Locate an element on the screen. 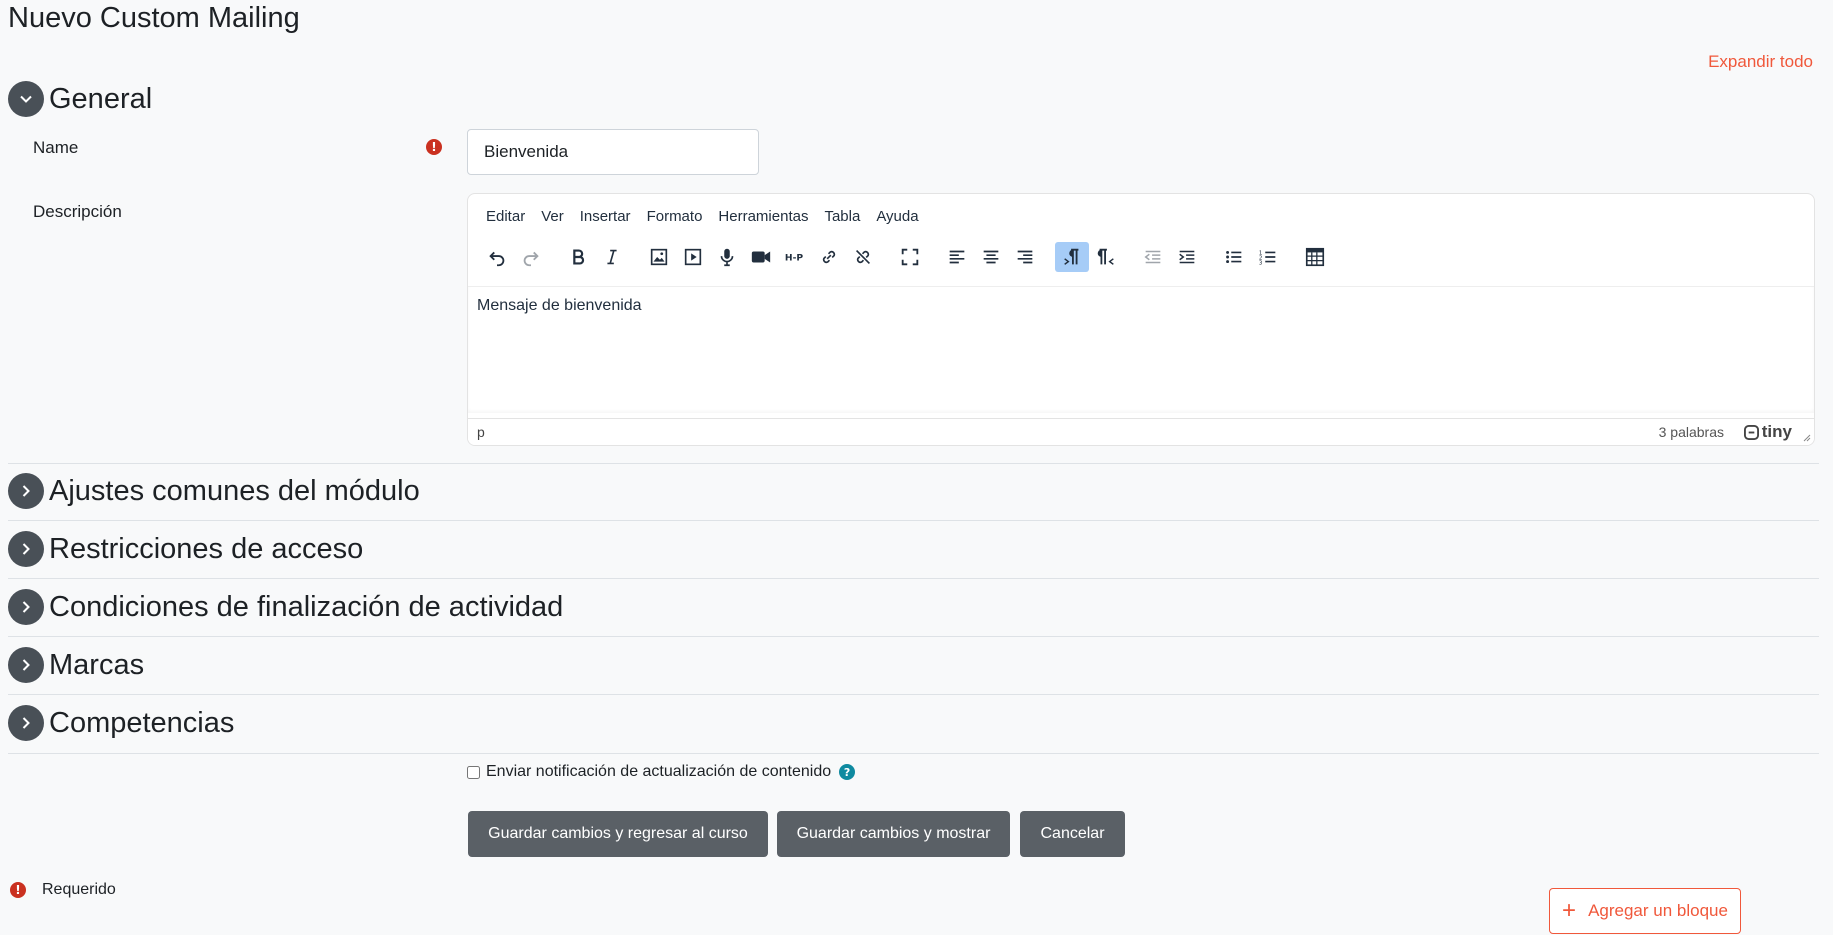 The height and width of the screenshot is (950, 1833). h5p-icon: H-P is located at coordinates (795, 257).